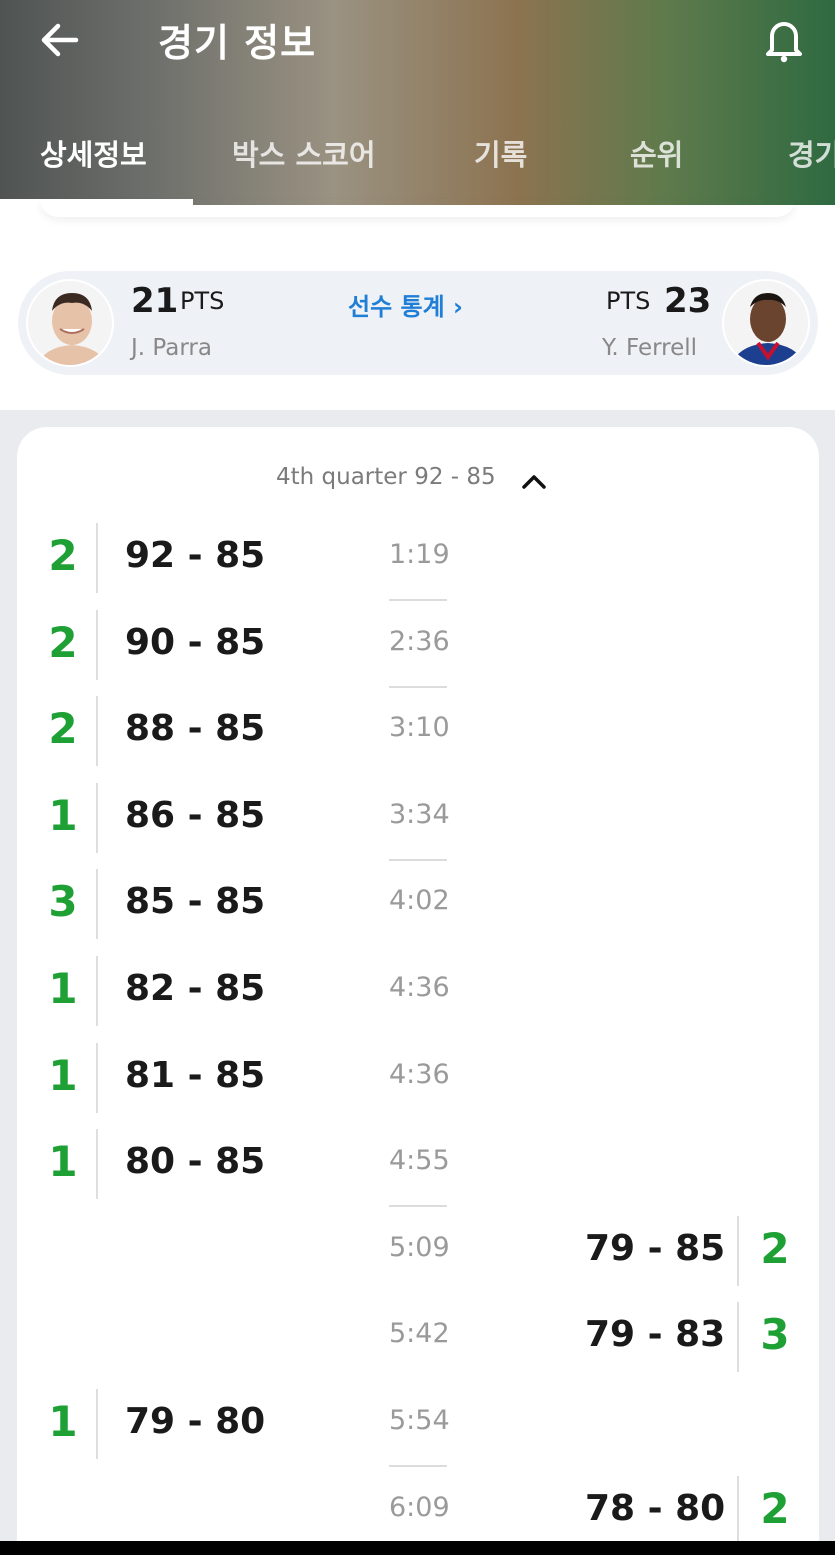 This screenshot has width=835, height=1555. I want to click on running-score: 79 - 83, so click(655, 1335).